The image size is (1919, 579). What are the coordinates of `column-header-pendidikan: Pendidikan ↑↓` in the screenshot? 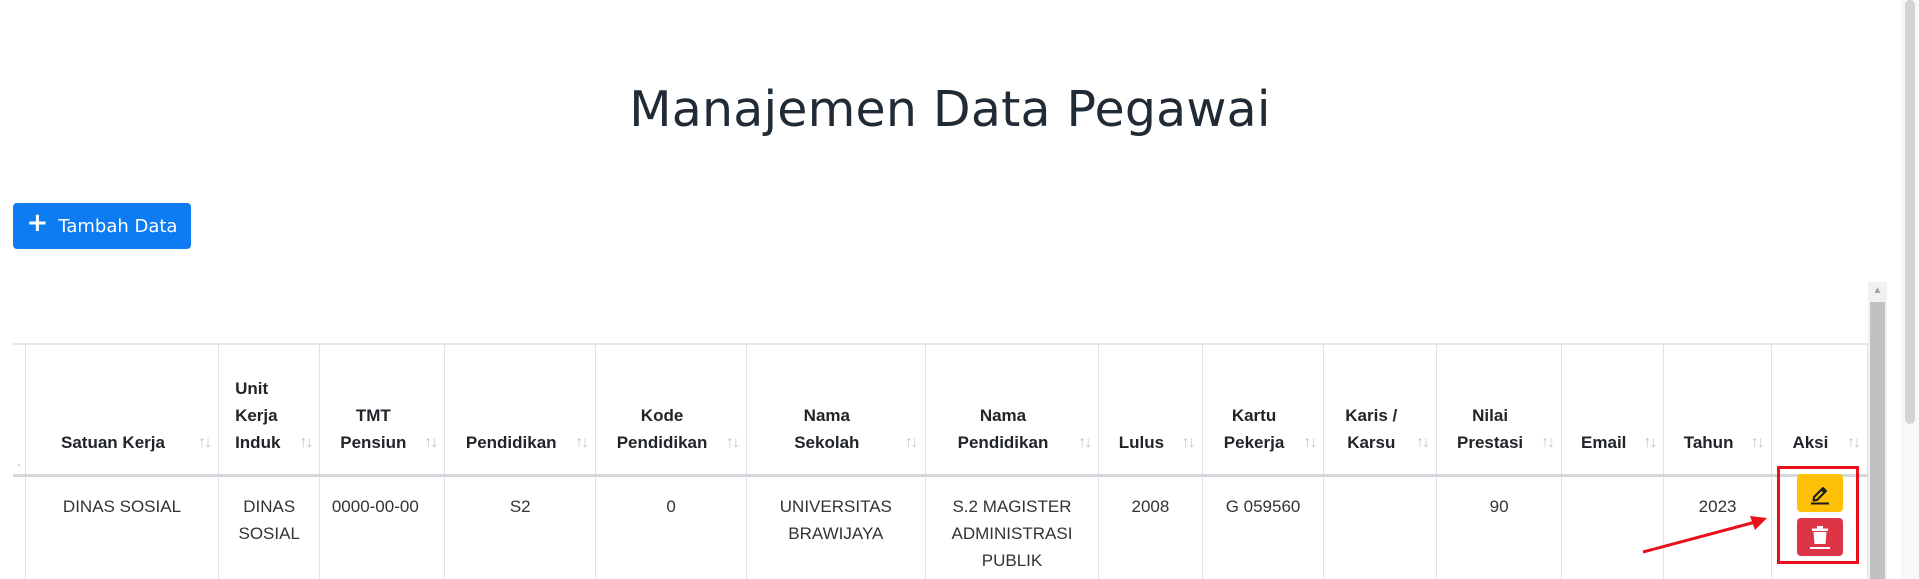 It's located at (520, 410).